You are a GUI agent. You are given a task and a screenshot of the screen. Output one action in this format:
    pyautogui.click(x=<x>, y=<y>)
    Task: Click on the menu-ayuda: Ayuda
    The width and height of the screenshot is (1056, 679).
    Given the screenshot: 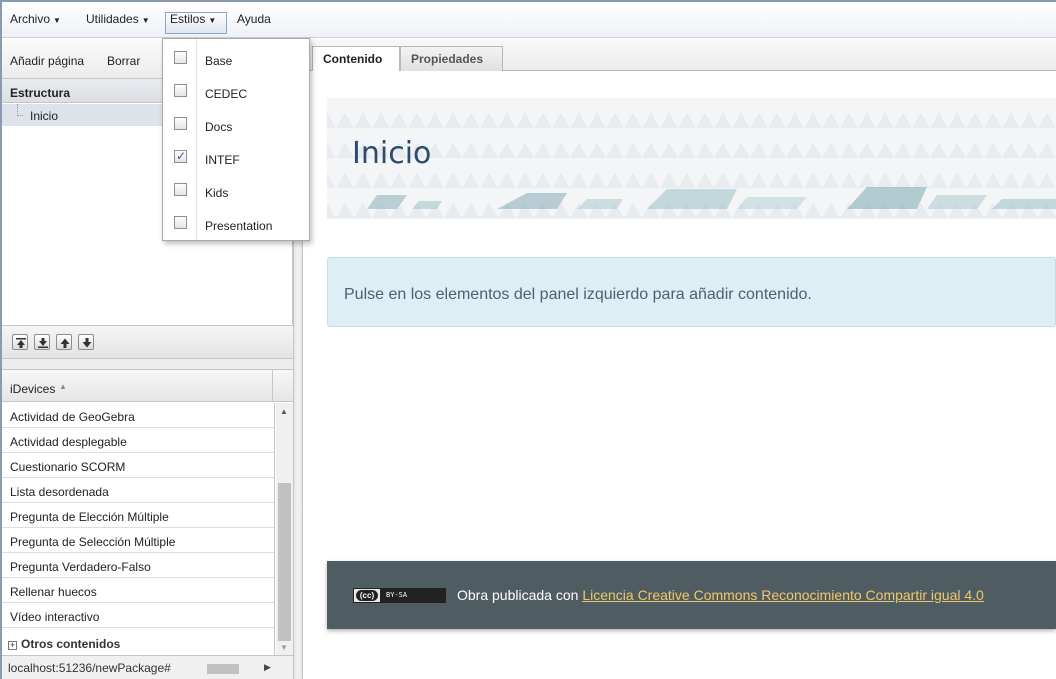 What is the action you would take?
    pyautogui.click(x=254, y=19)
    